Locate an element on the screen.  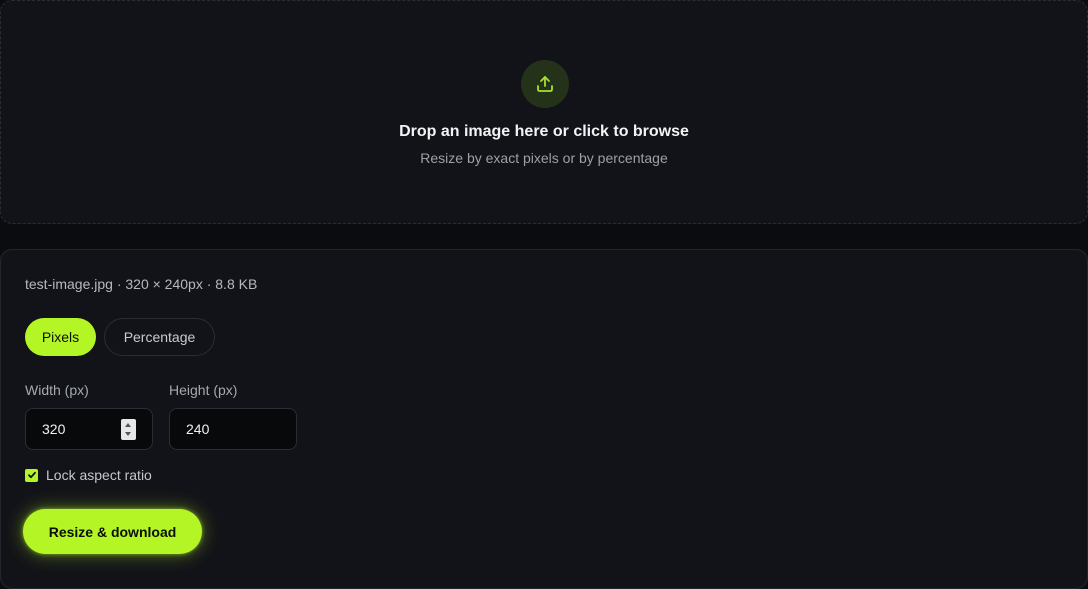
lock-aspect-checkbox is located at coordinates (31, 475).